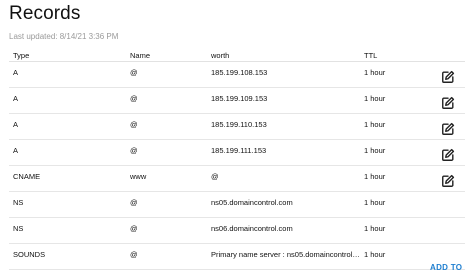  What do you see at coordinates (252, 228) in the screenshot?
I see `cell-worth: ns06.domaincontrol.com` at bounding box center [252, 228].